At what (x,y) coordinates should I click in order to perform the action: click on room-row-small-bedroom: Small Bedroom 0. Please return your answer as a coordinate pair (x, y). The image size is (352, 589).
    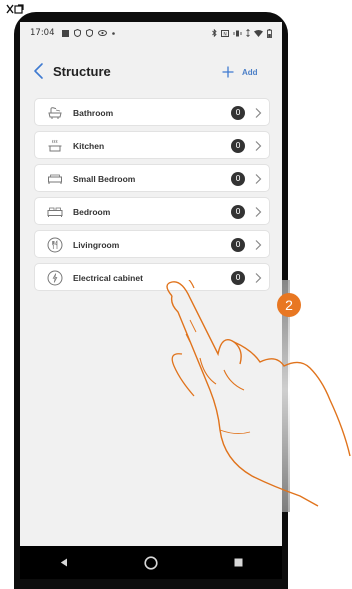
    Looking at the image, I should click on (152, 178).